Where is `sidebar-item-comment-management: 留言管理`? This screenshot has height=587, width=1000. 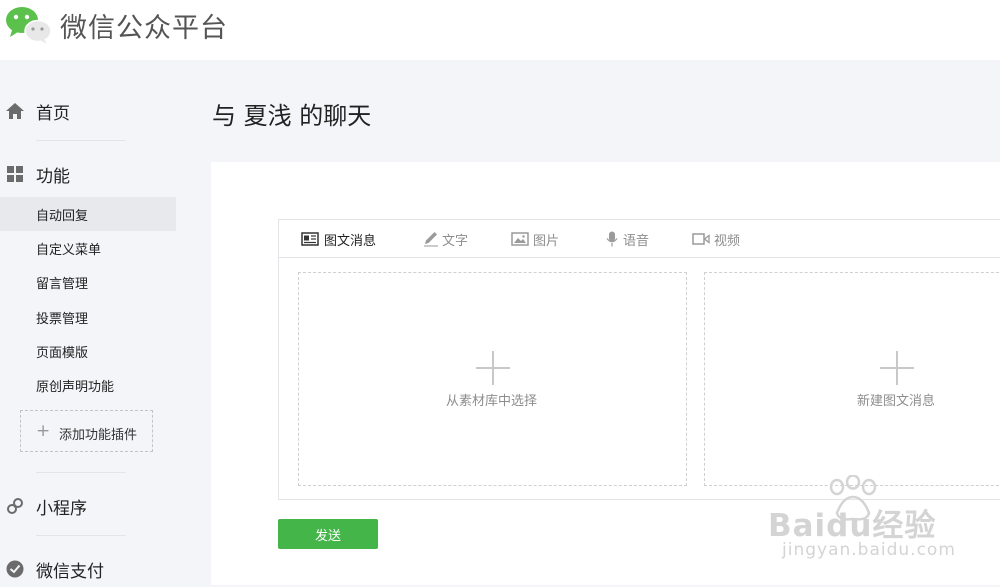 sidebar-item-comment-management: 留言管理 is located at coordinates (88, 282).